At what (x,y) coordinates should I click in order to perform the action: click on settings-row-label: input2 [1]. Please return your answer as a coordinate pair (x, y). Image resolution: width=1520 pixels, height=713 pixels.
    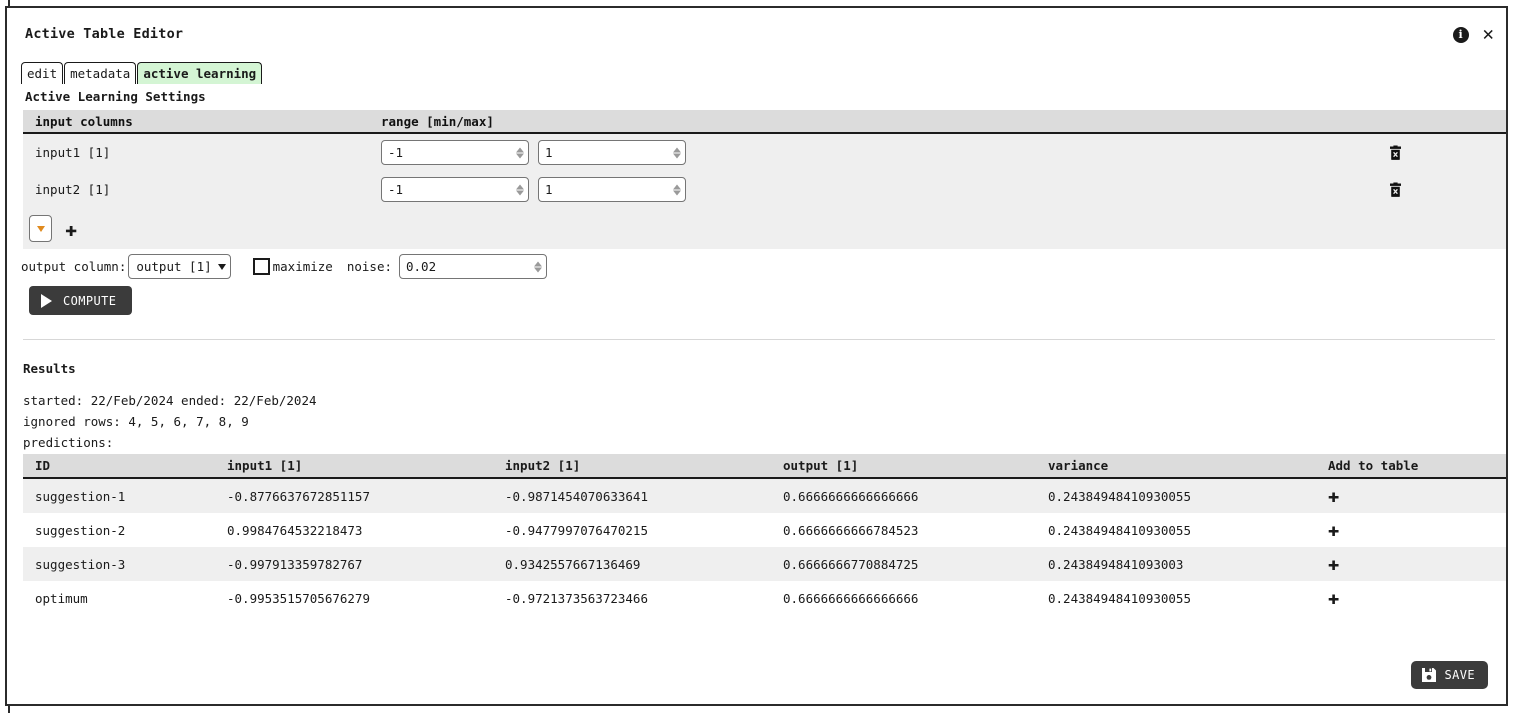
    Looking at the image, I should click on (73, 189).